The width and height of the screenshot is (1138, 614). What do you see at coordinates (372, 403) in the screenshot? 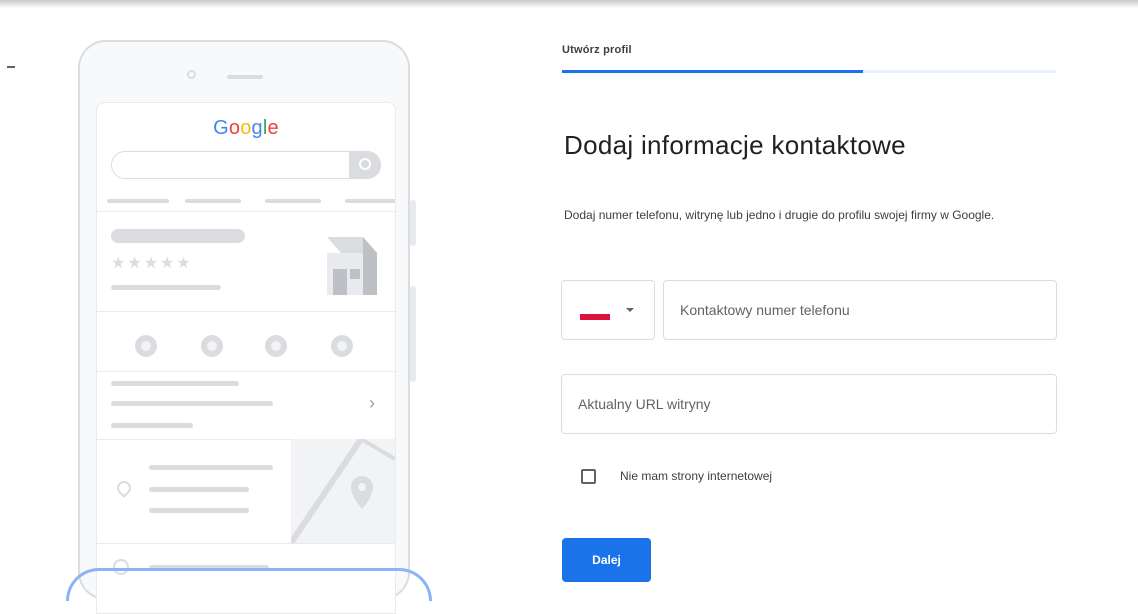
I see `chevron-right-icon: ›` at bounding box center [372, 403].